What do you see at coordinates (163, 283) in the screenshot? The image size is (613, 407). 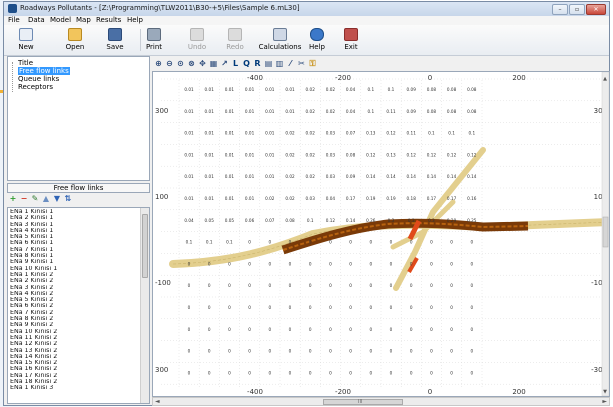 I see `axis-label-left: -100` at bounding box center [163, 283].